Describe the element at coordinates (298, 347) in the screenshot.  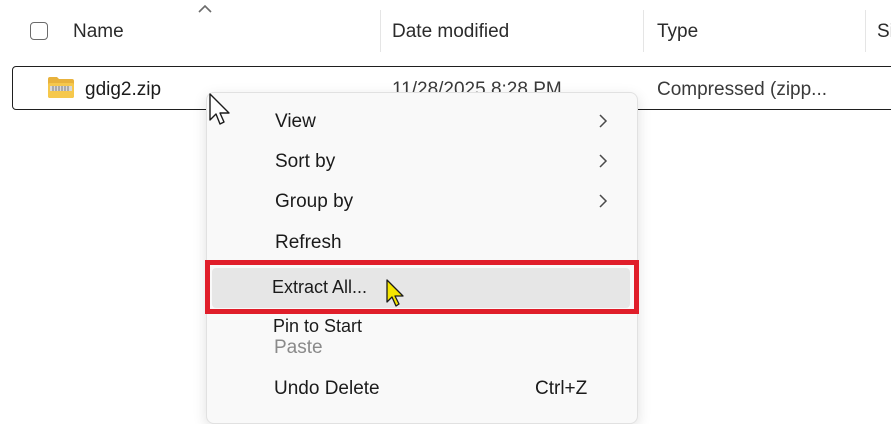
I see `menu-item-paste: Paste` at that location.